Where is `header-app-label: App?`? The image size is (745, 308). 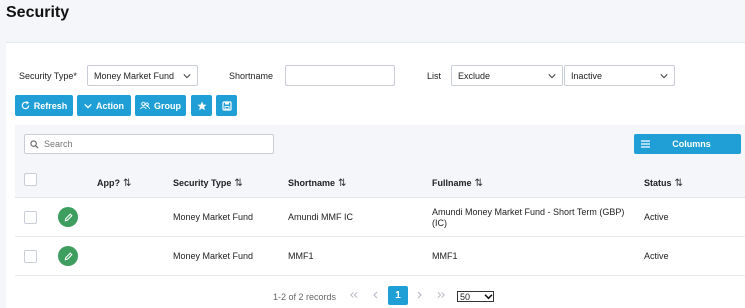
header-app-label: App? is located at coordinates (108, 183).